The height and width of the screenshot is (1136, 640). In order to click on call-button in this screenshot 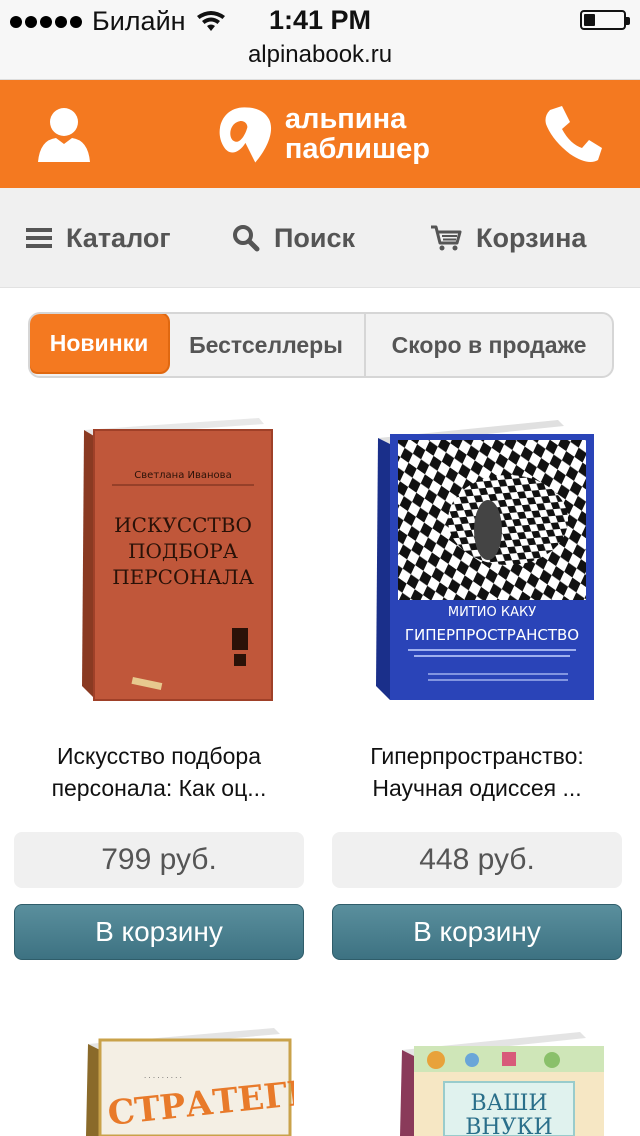, I will do `click(573, 135)`.